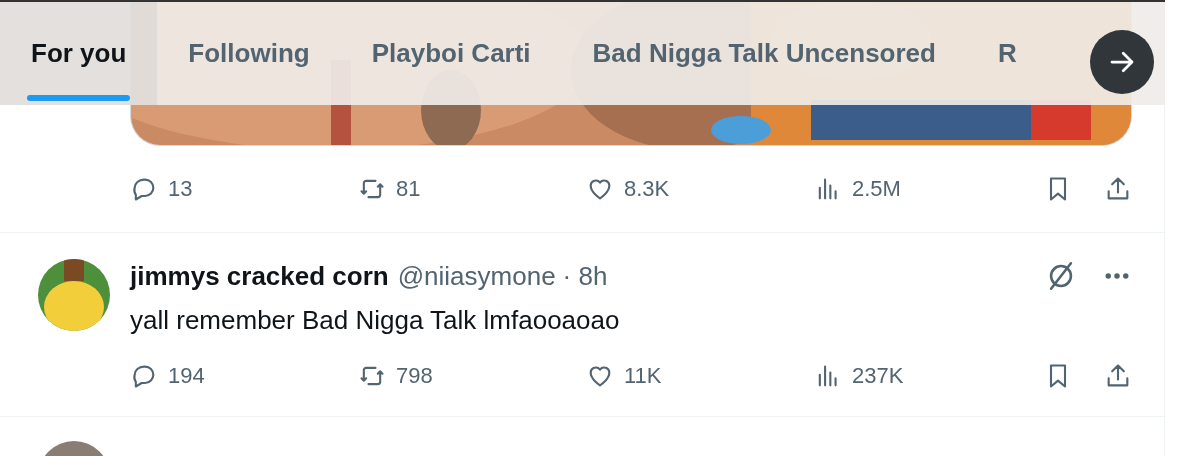 The image size is (1200, 456). I want to click on reply-button: 194, so click(244, 376).